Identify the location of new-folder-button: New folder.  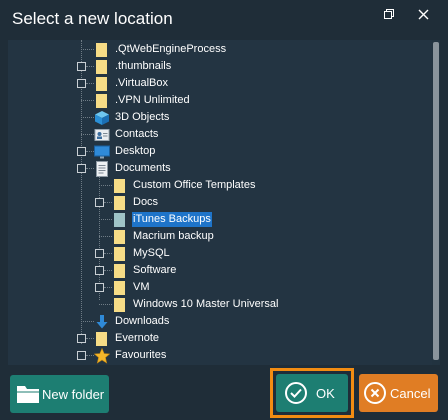
(59, 394).